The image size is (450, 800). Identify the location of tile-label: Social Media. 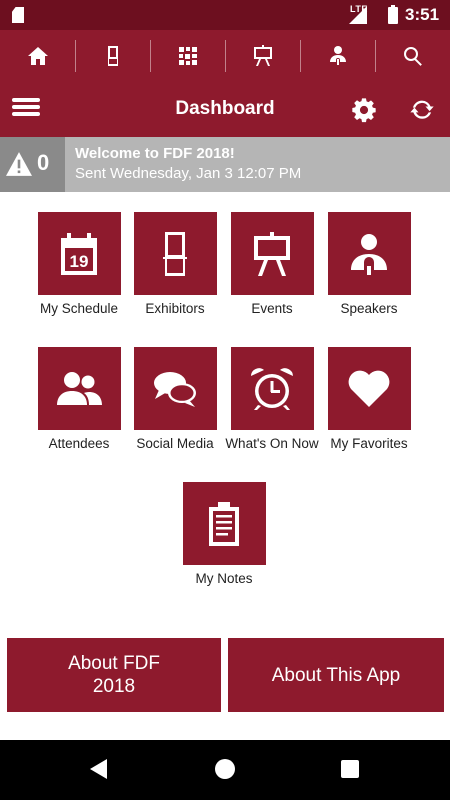
(175, 443).